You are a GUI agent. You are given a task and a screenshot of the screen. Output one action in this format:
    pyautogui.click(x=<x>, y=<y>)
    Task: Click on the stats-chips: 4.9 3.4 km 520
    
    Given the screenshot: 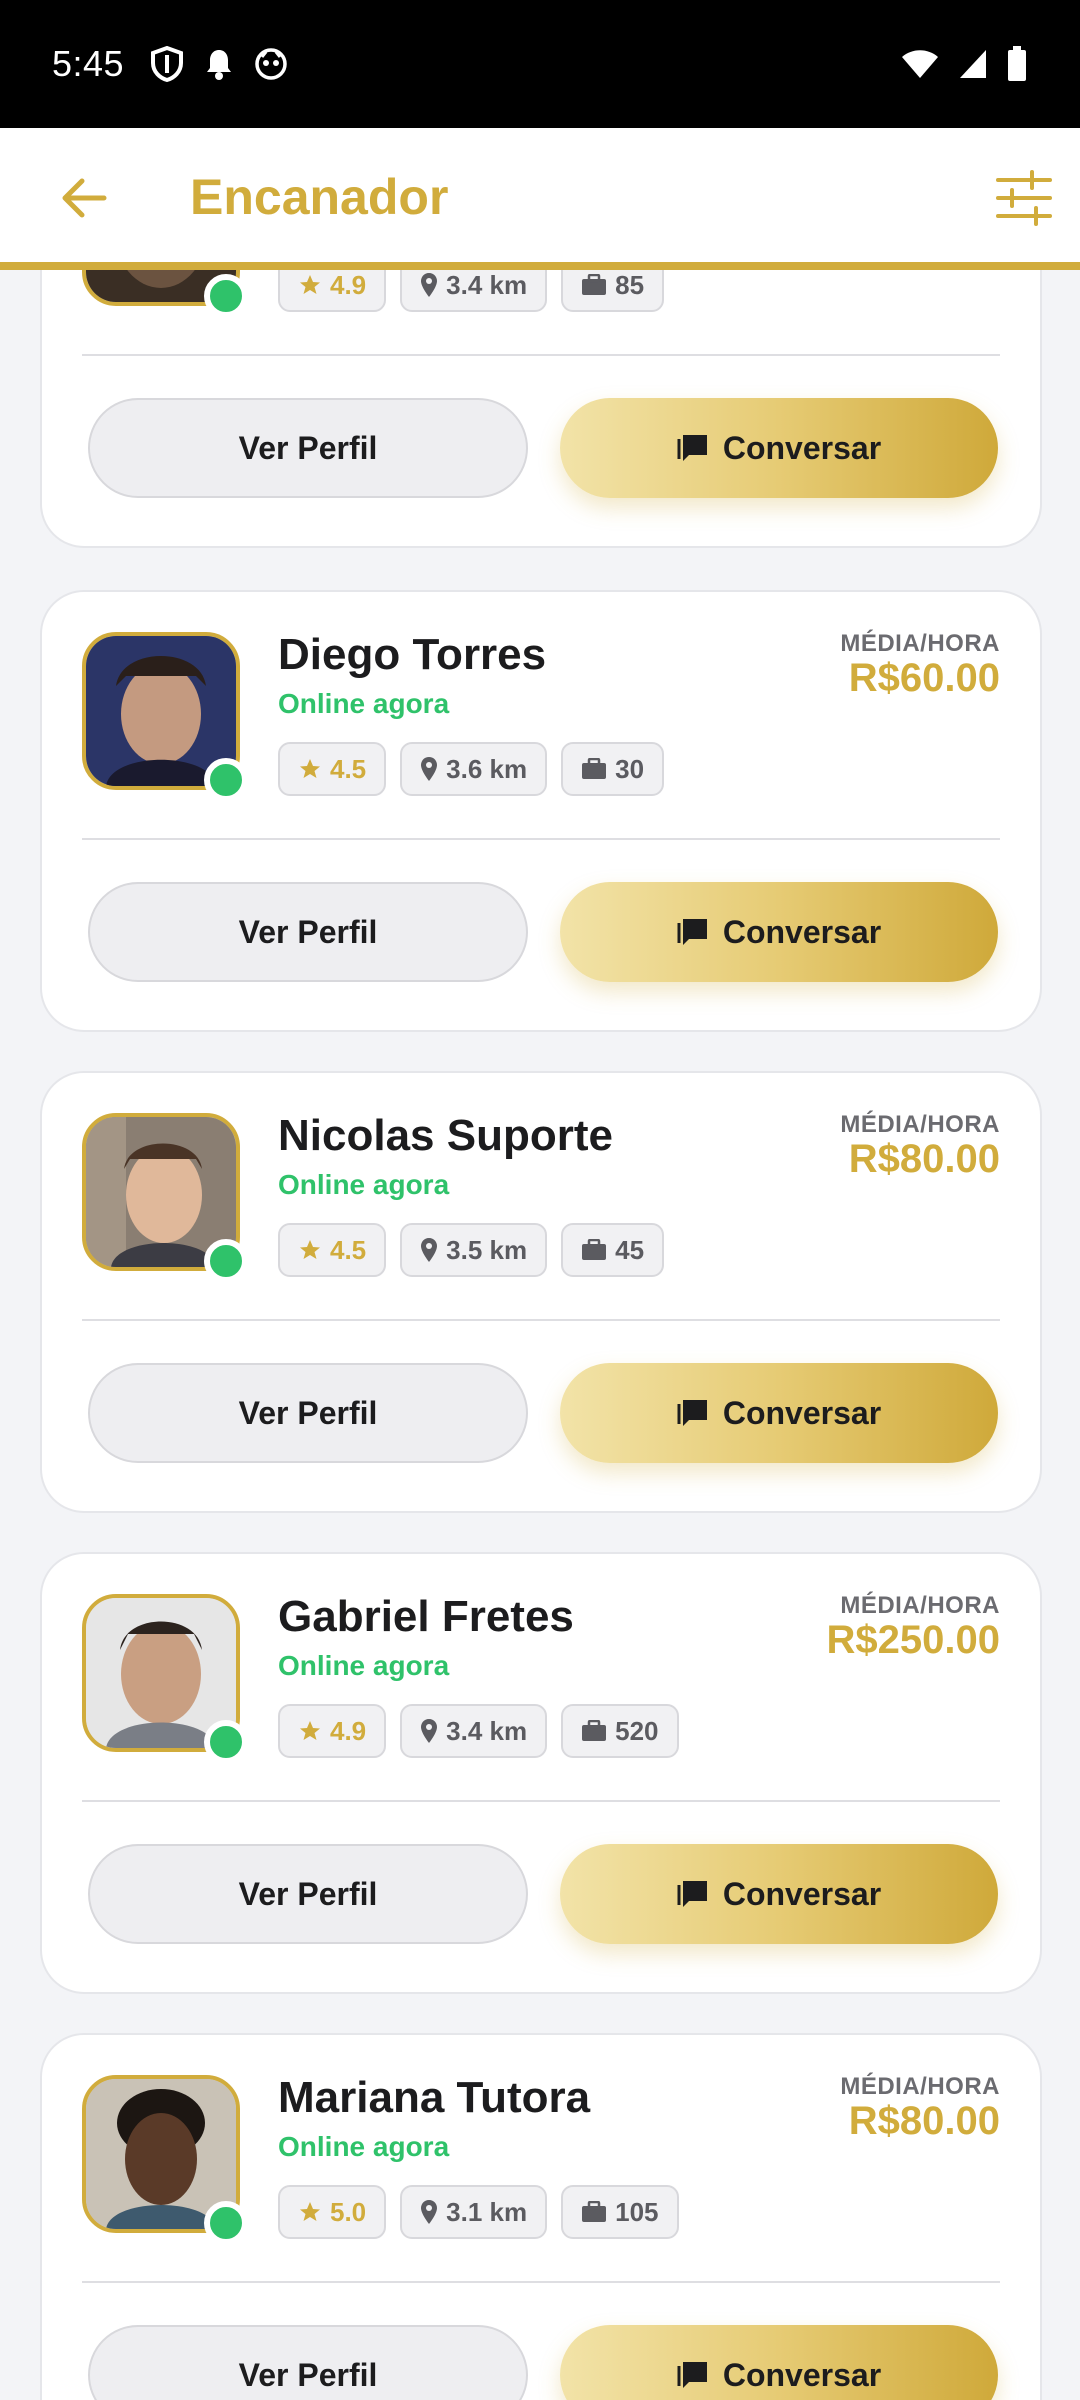 What is the action you would take?
    pyautogui.click(x=478, y=1731)
    